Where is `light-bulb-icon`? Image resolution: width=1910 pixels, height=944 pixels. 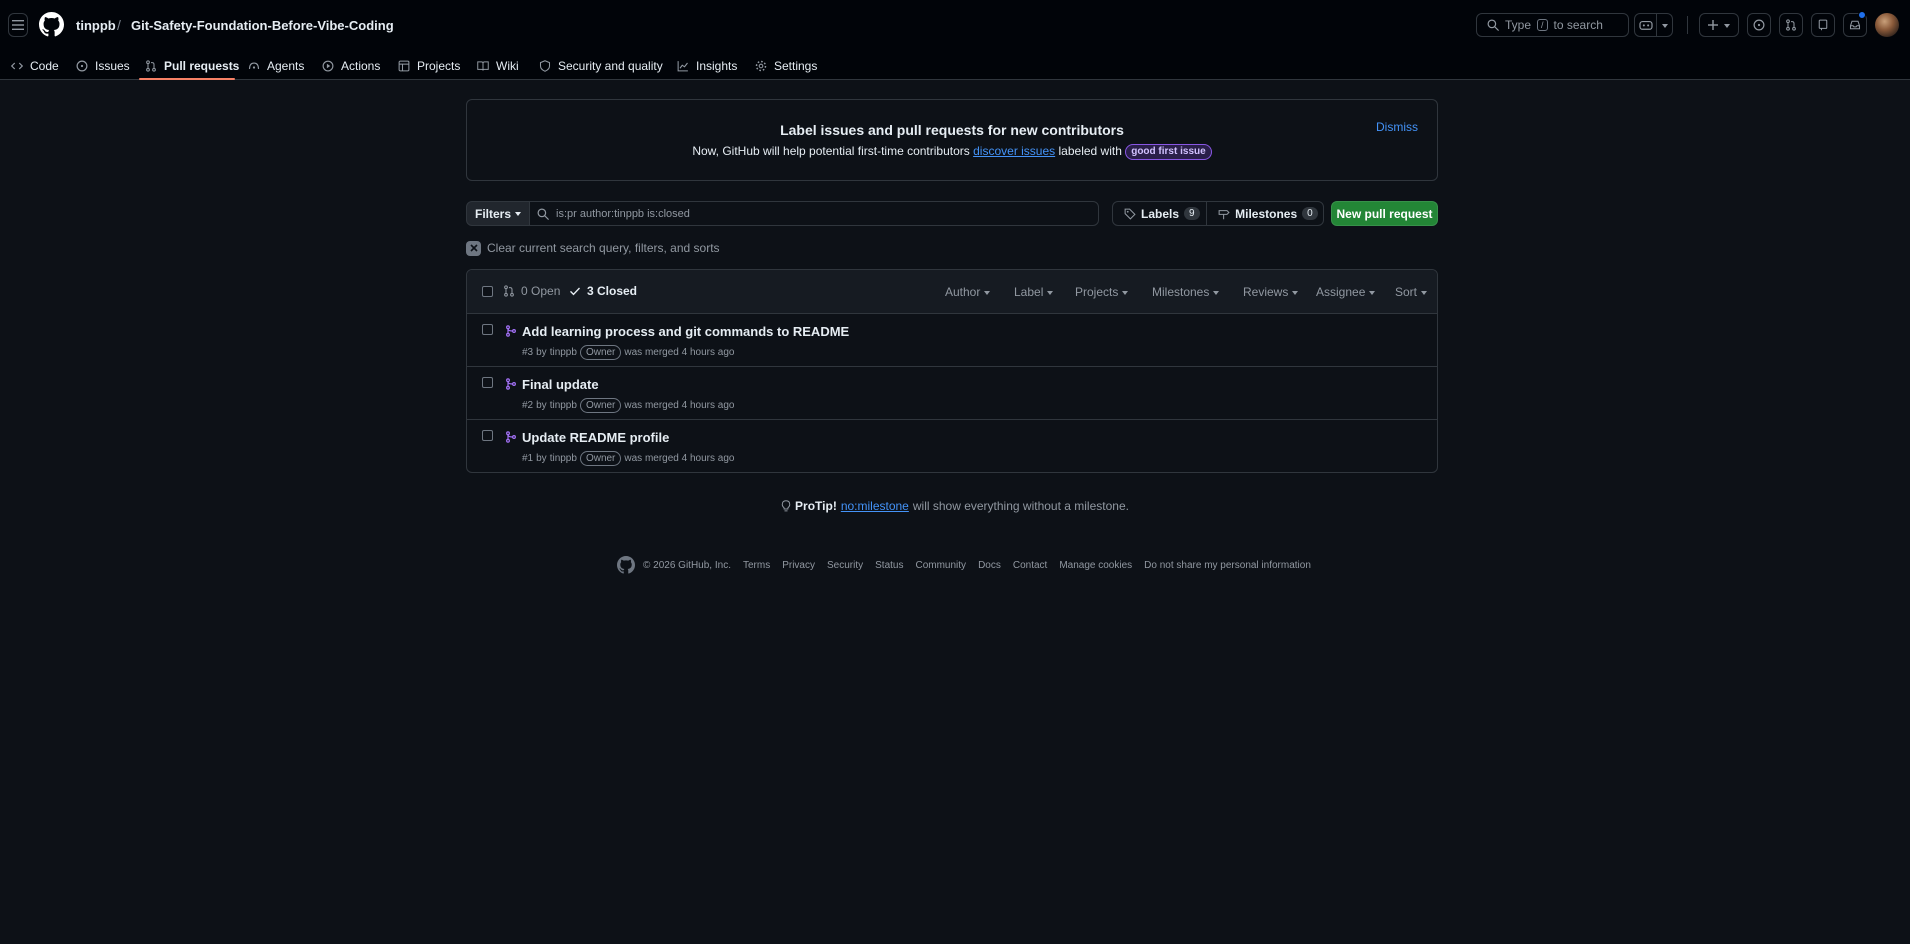
light-bulb-icon is located at coordinates (786, 506).